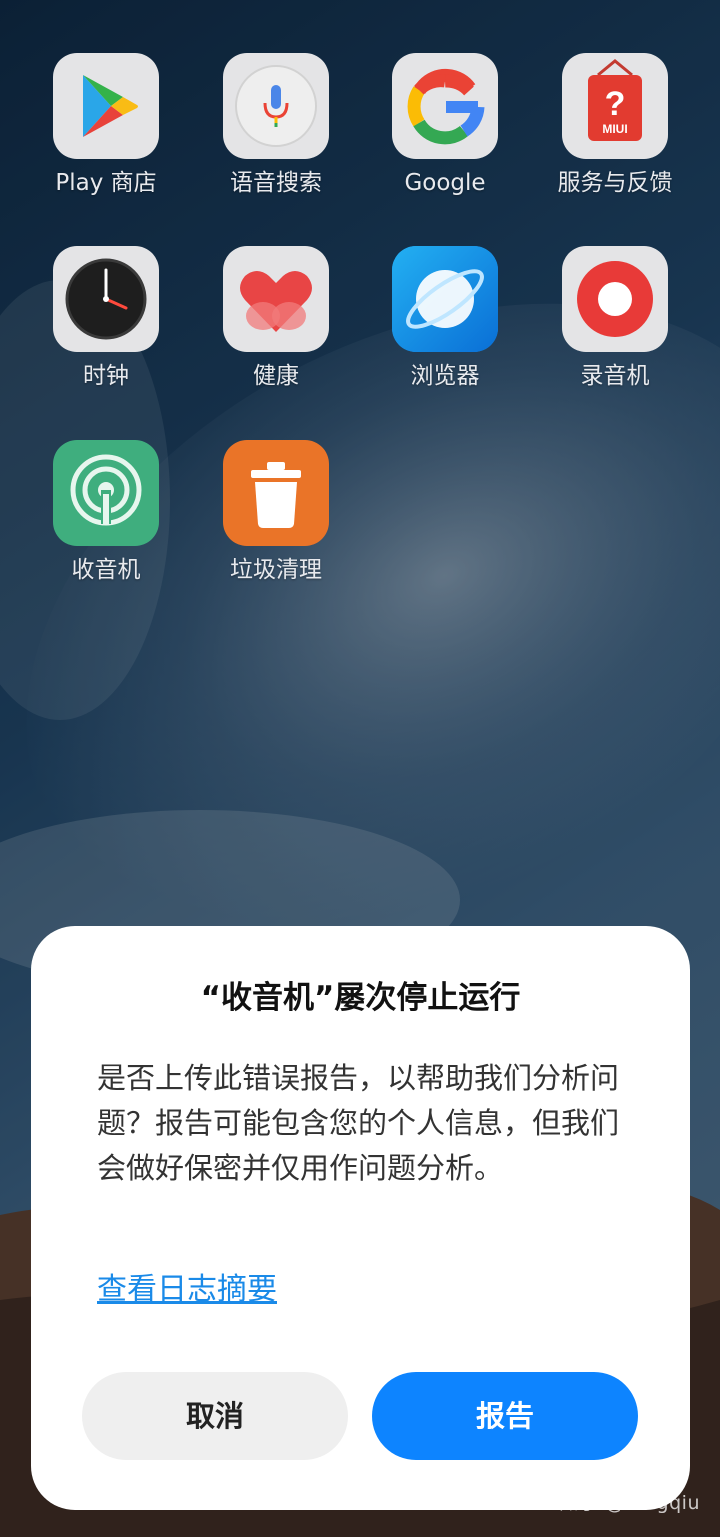 Image resolution: width=720 pixels, height=1537 pixels. I want to click on health-icon, so click(276, 299).